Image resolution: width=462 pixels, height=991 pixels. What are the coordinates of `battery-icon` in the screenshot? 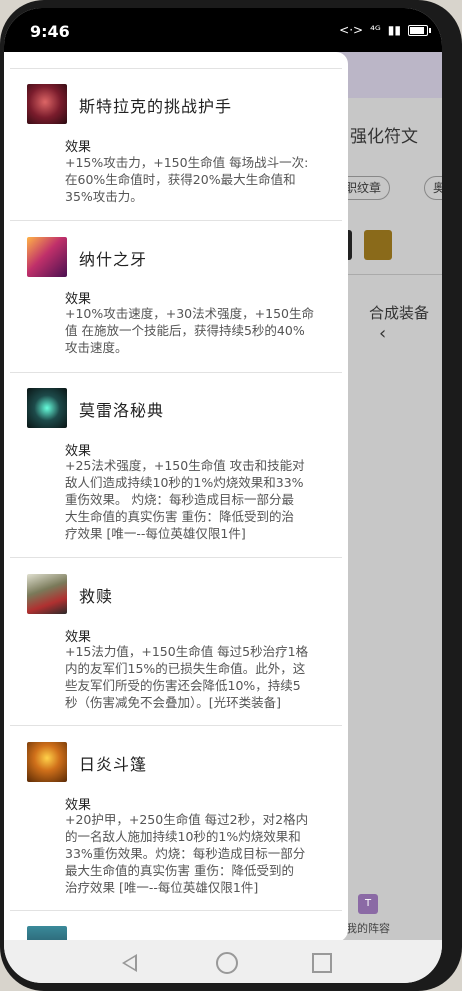 It's located at (419, 30).